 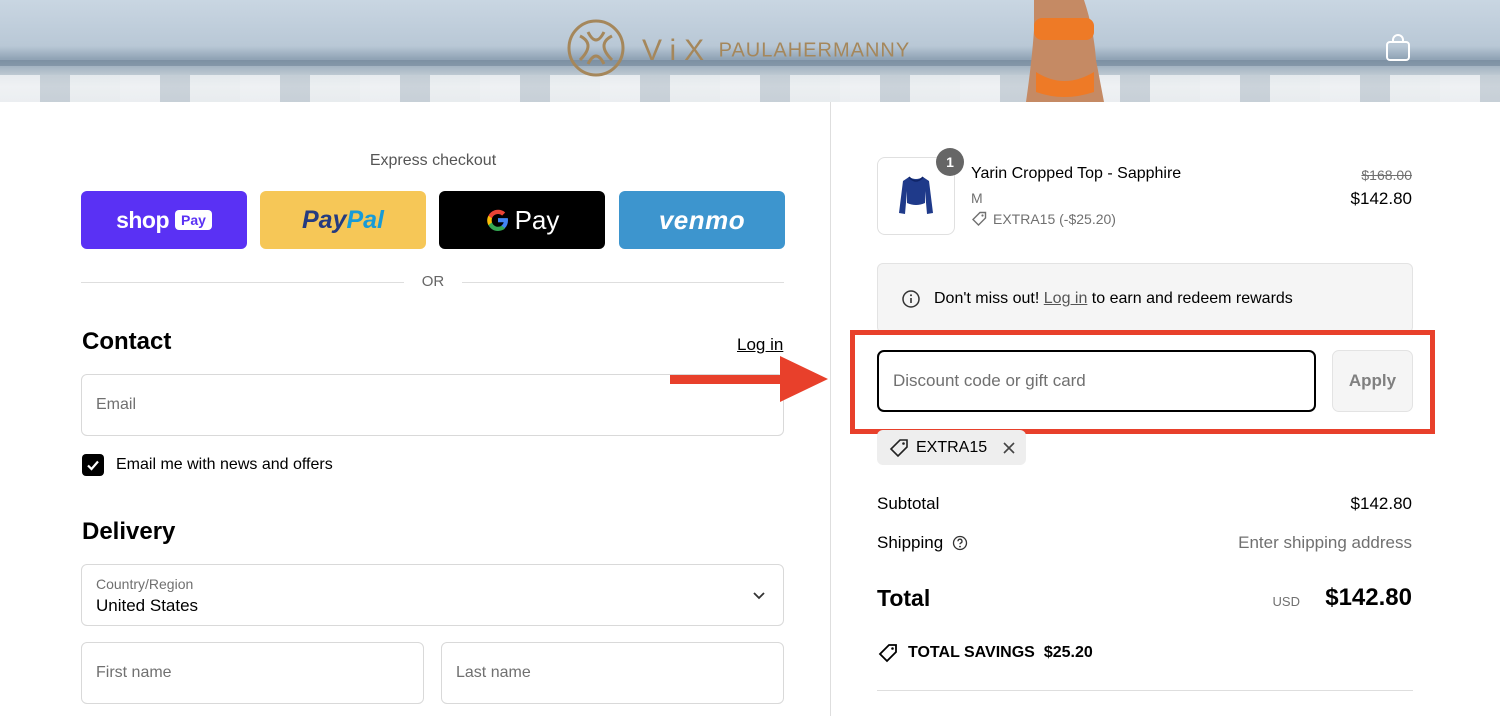 What do you see at coordinates (537, 219) in the screenshot?
I see `google-pay-label: Pay` at bounding box center [537, 219].